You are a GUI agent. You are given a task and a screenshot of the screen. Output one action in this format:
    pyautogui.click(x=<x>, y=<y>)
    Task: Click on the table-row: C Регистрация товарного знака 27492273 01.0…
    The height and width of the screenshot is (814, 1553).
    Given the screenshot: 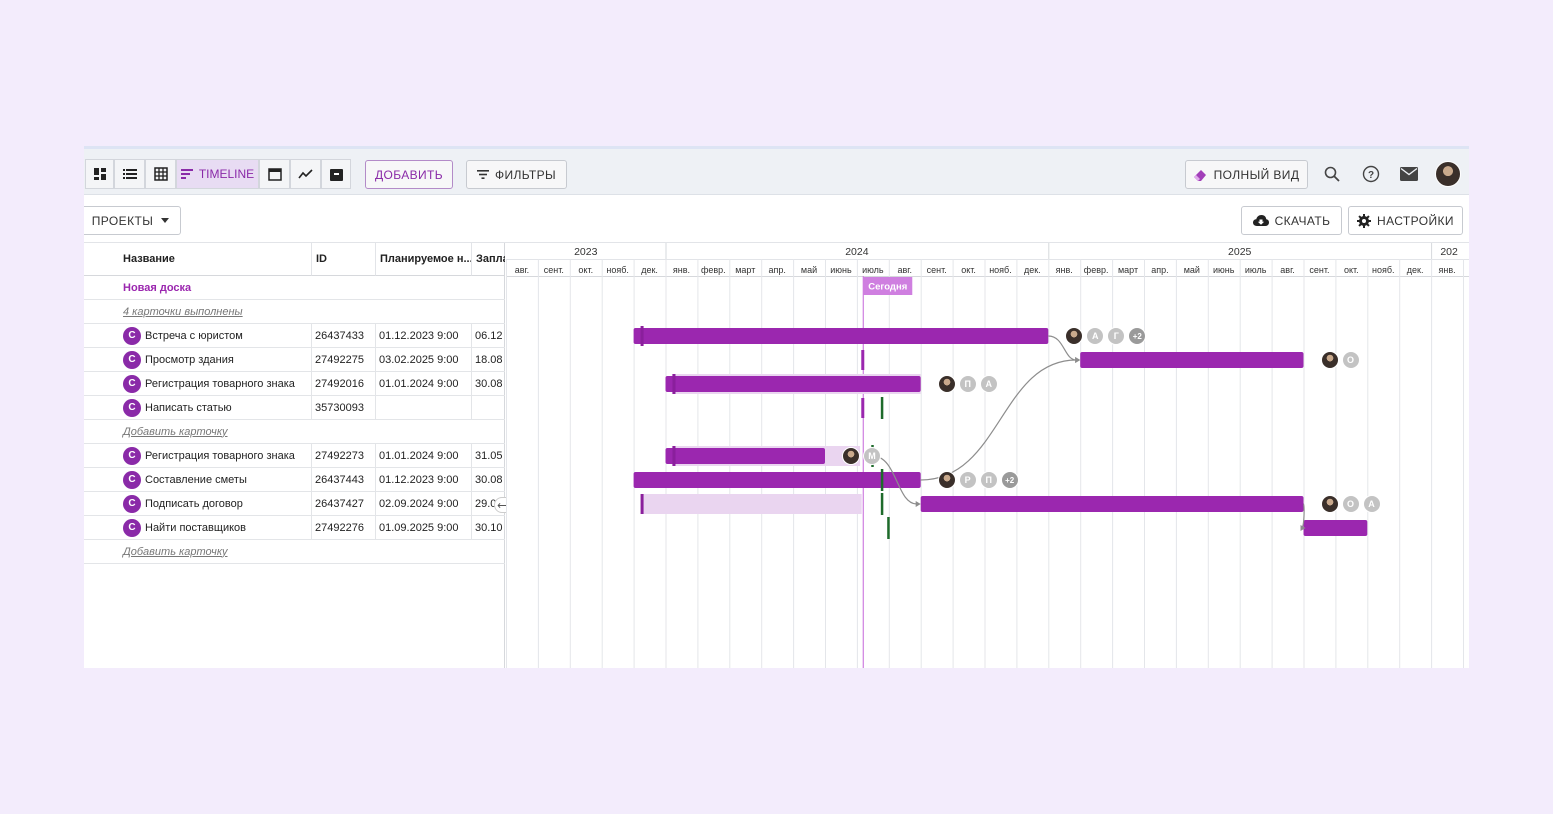 What is the action you would take?
    pyautogui.click(x=294, y=456)
    